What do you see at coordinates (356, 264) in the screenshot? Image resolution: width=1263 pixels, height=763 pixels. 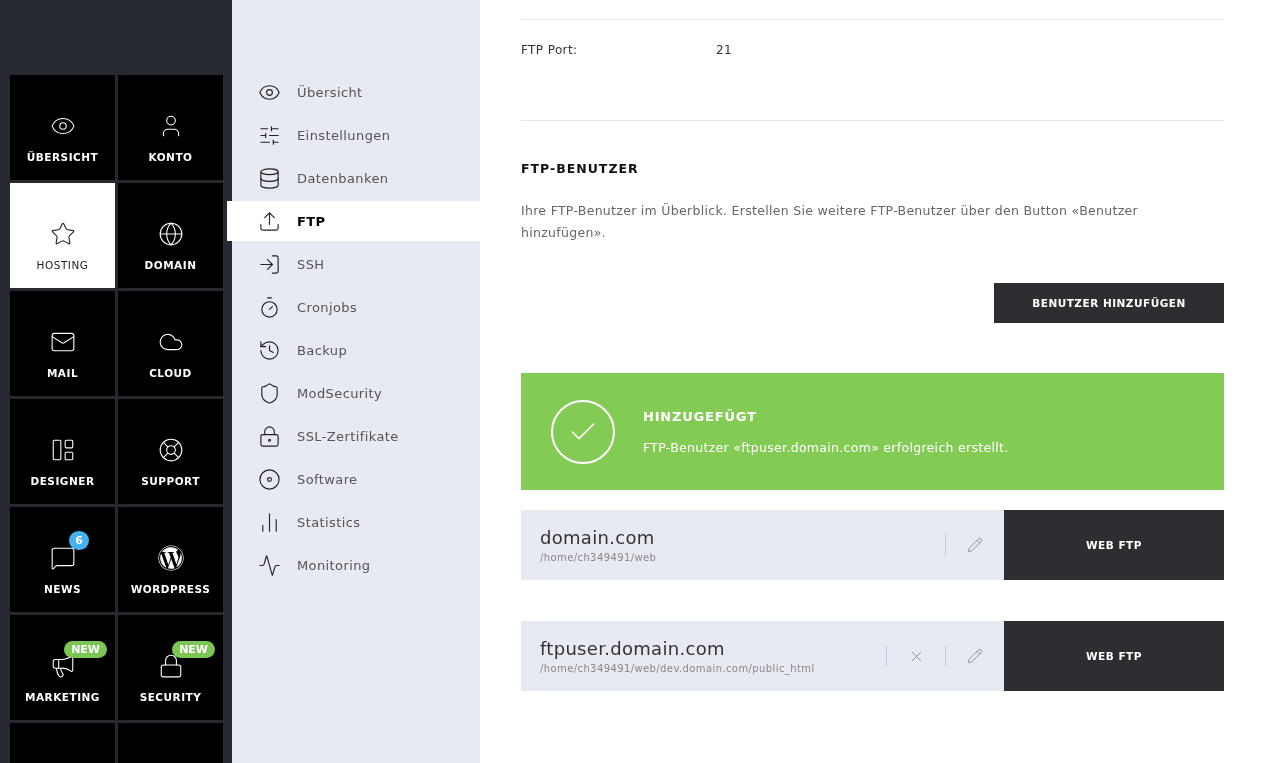 I see `sub-nav-item: SSH` at bounding box center [356, 264].